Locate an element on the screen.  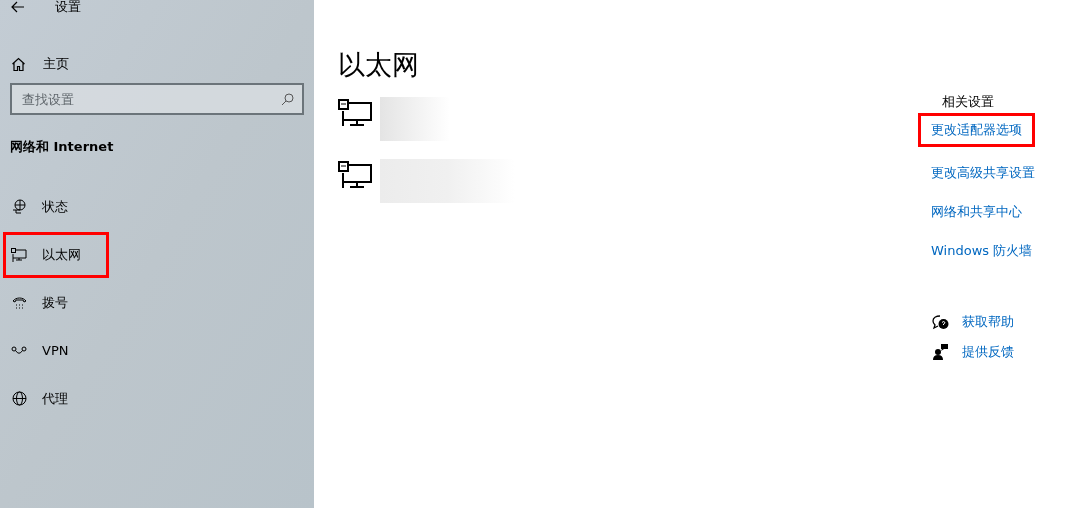
home-item: 主页 is located at coordinates (157, 64).